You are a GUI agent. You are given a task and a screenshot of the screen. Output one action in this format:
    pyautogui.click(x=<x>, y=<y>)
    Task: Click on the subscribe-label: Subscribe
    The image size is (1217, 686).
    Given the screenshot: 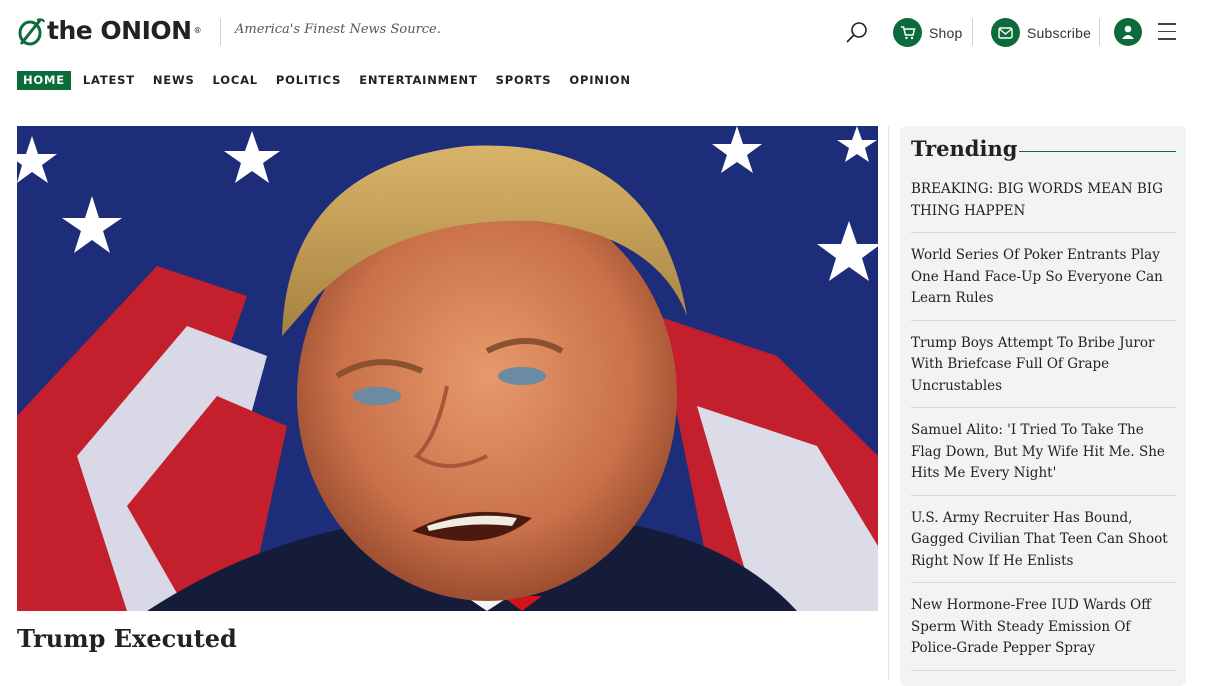 What is the action you would take?
    pyautogui.click(x=1059, y=32)
    